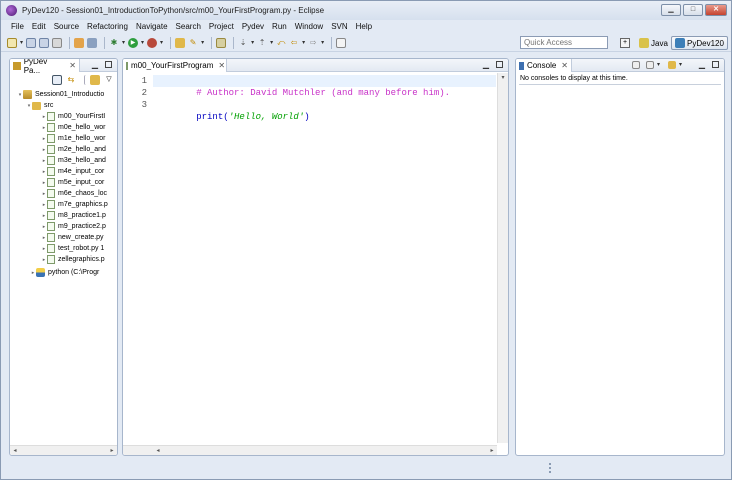 The height and width of the screenshot is (480, 732). What do you see at coordinates (109, 80) in the screenshot?
I see `view-menu-icon: ▽` at bounding box center [109, 80].